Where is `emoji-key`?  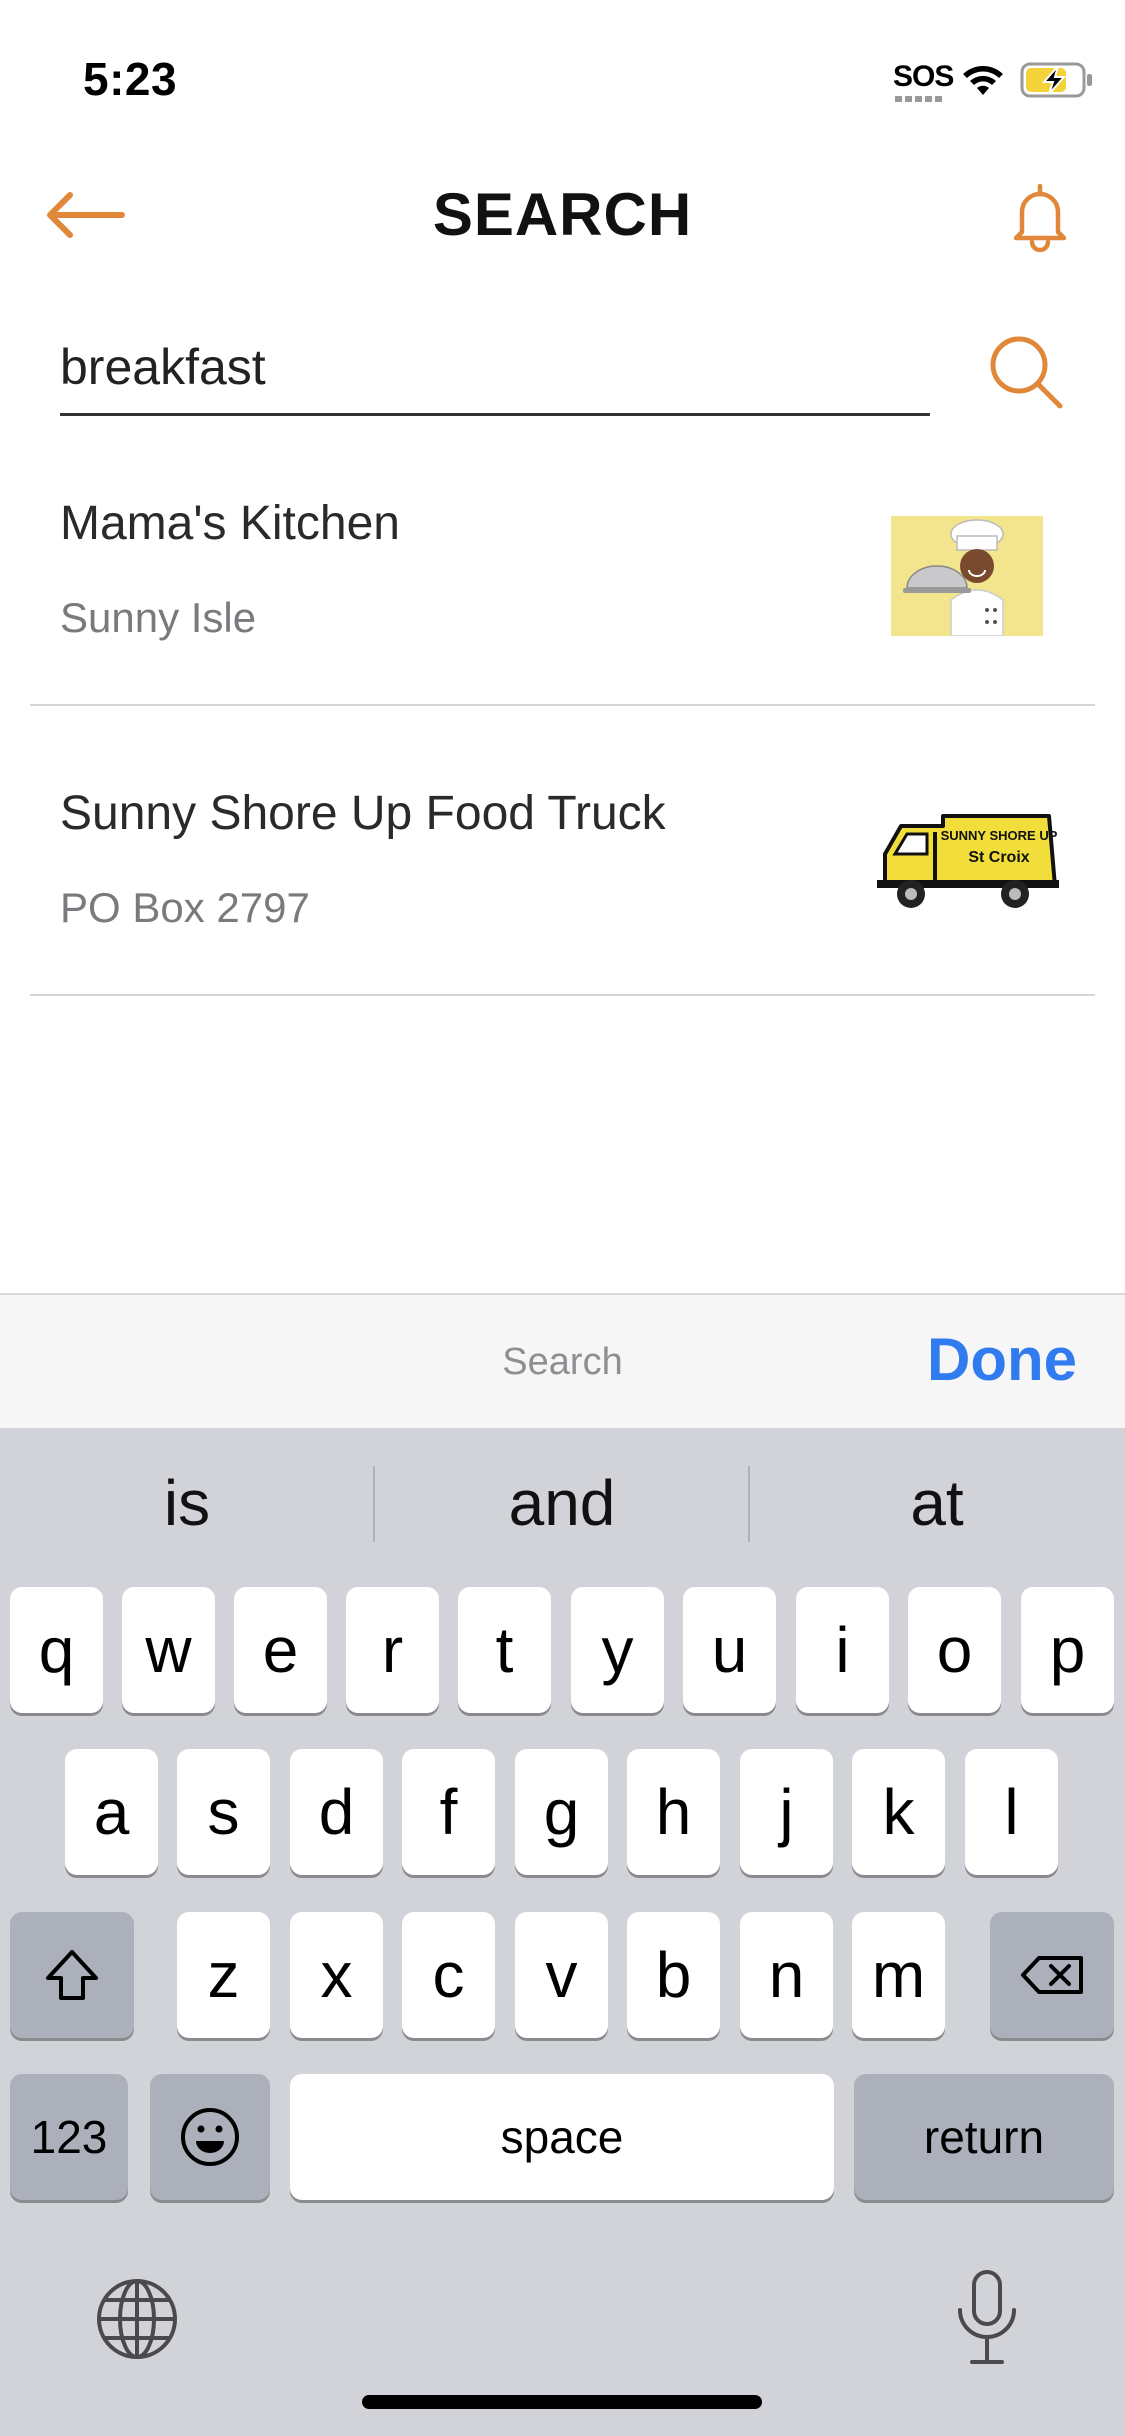 emoji-key is located at coordinates (210, 2137).